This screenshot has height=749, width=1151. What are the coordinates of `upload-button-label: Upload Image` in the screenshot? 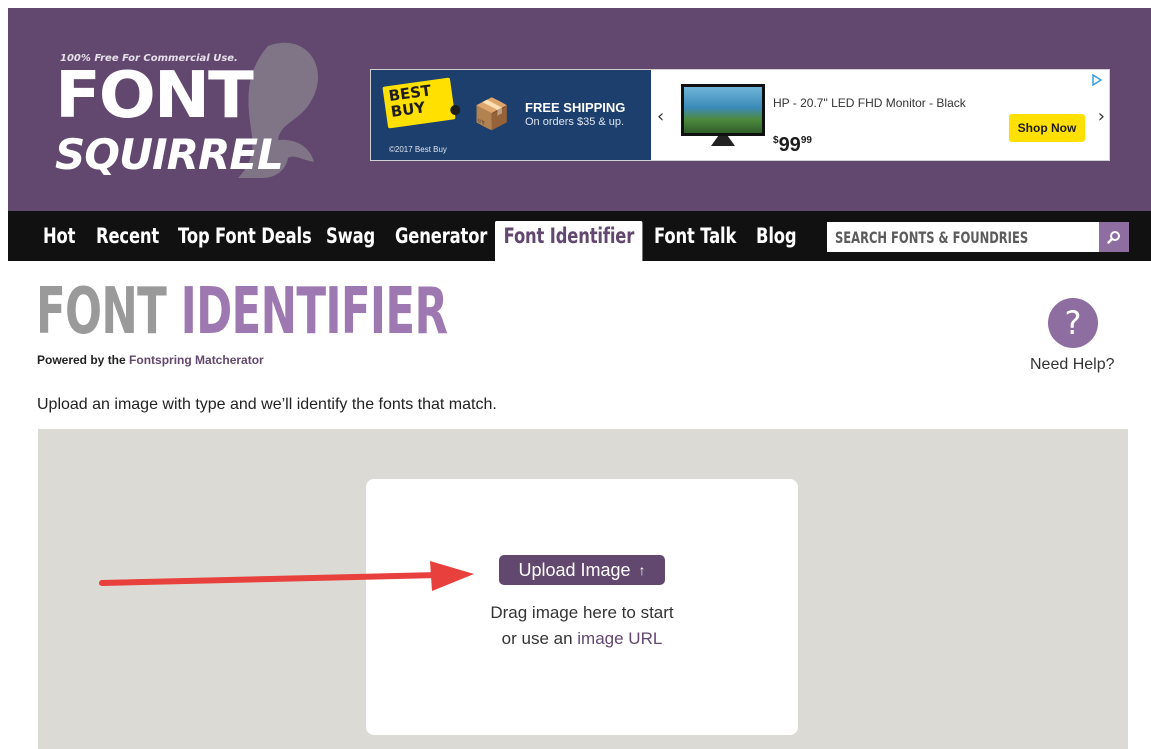 It's located at (574, 569).